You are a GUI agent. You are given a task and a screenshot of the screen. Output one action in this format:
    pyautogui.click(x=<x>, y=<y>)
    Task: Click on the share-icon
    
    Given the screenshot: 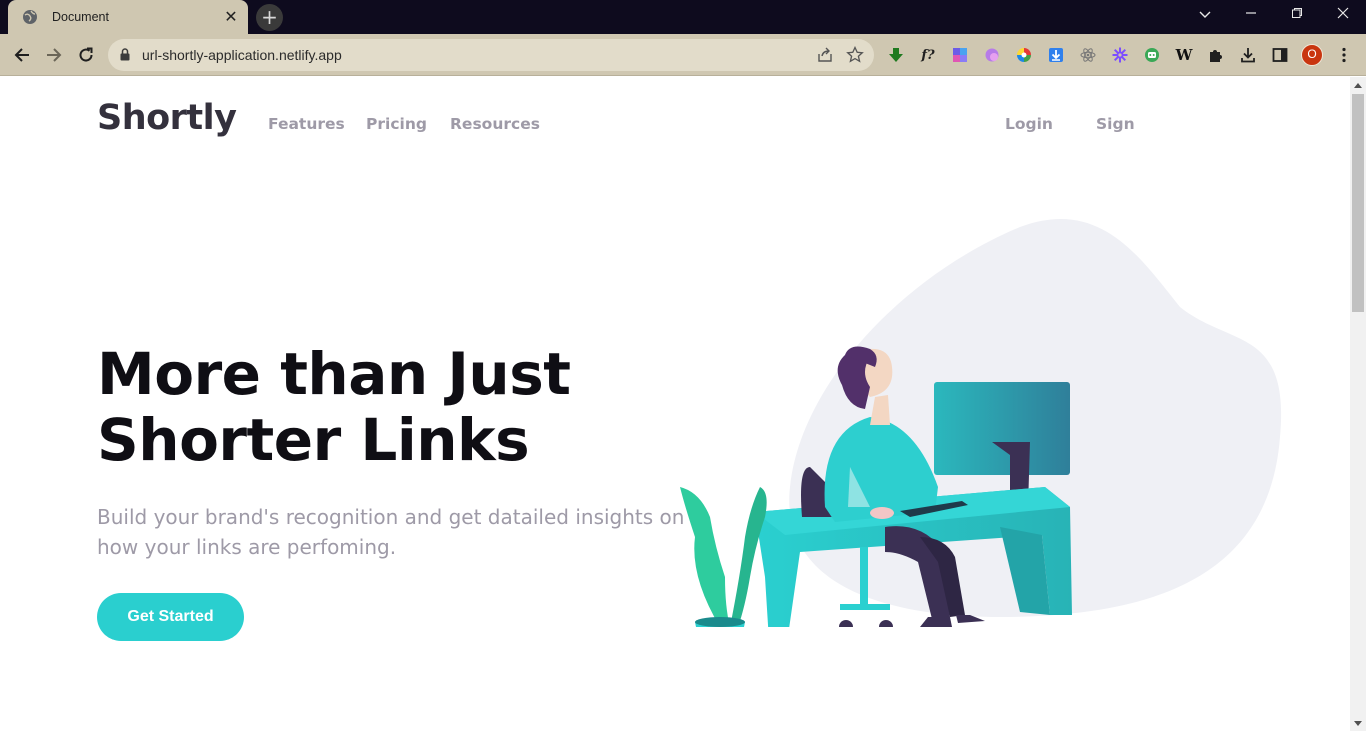 What is the action you would take?
    pyautogui.click(x=825, y=55)
    